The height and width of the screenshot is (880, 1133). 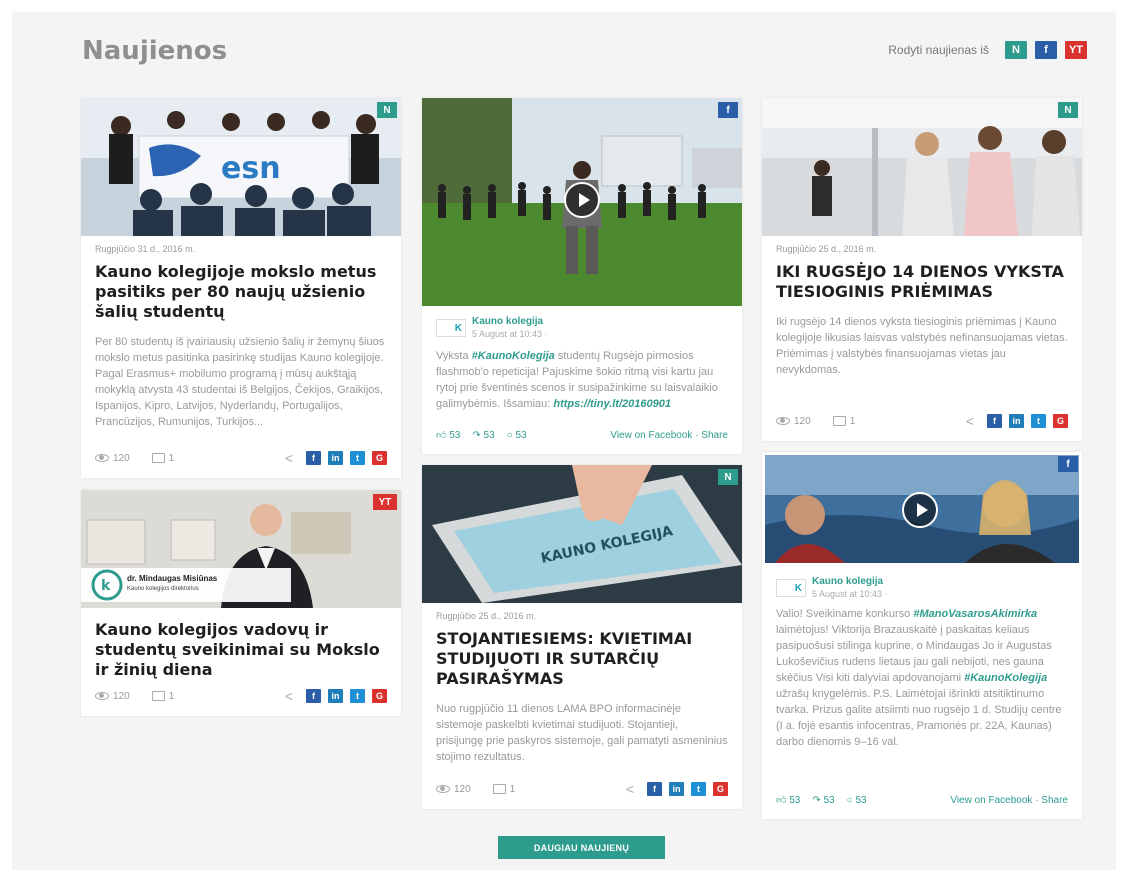 What do you see at coordinates (582, 328) in the screenshot?
I see `post-header: K Kauno kolegija 5 August at 10:43 ·` at bounding box center [582, 328].